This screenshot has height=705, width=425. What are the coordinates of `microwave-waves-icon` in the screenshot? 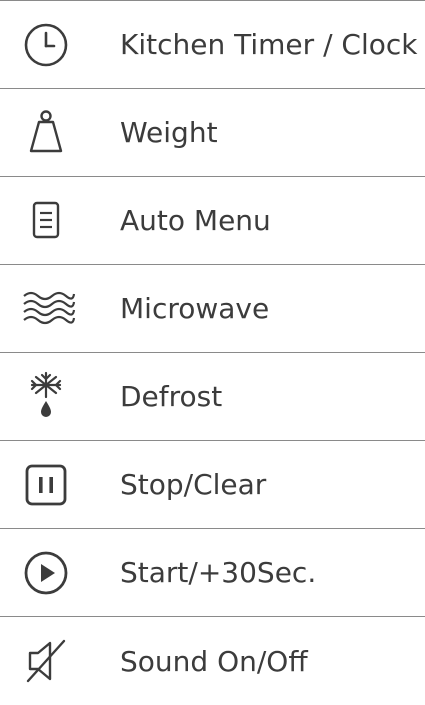 It's located at (46, 309).